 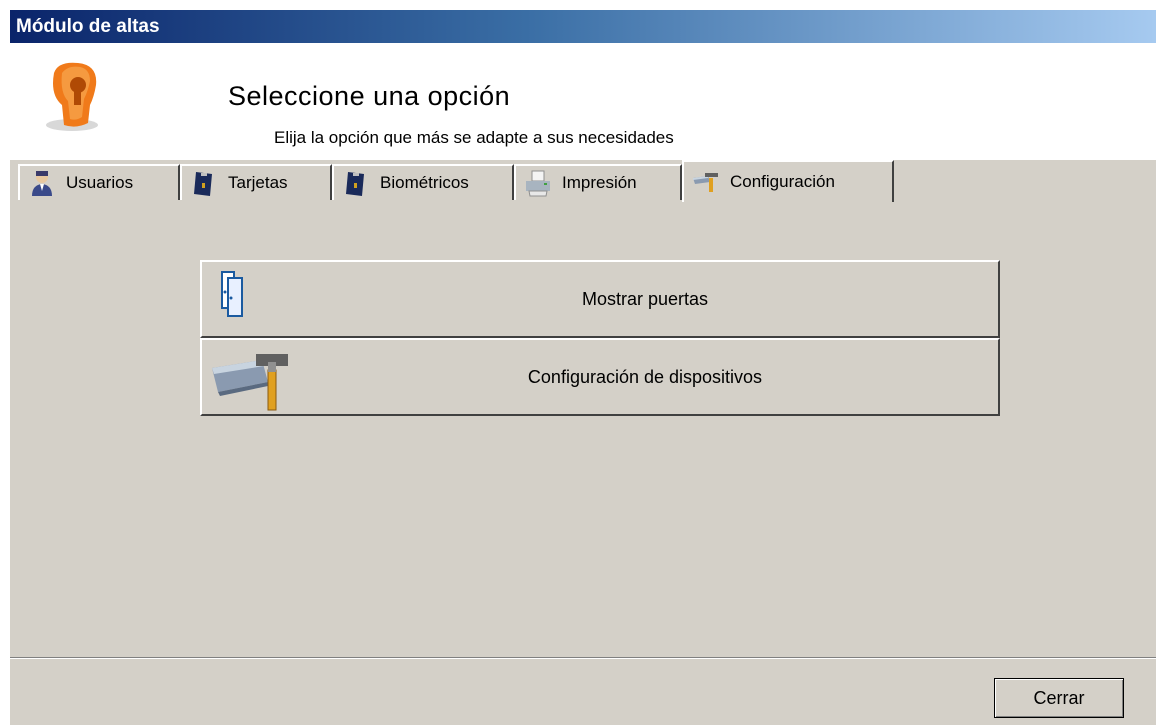 I want to click on tab-label: Configuración, so click(x=782, y=181).